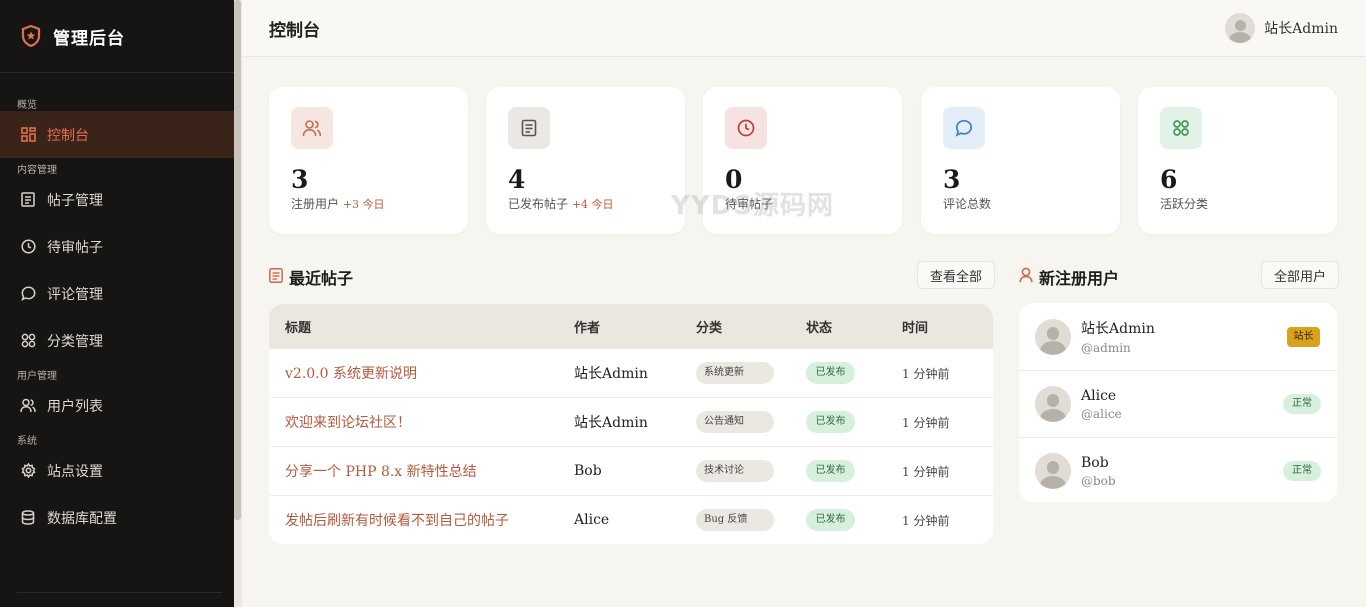 This screenshot has height=607, width=1366. Describe the element at coordinates (964, 128) in the screenshot. I see `chat-icon` at that location.